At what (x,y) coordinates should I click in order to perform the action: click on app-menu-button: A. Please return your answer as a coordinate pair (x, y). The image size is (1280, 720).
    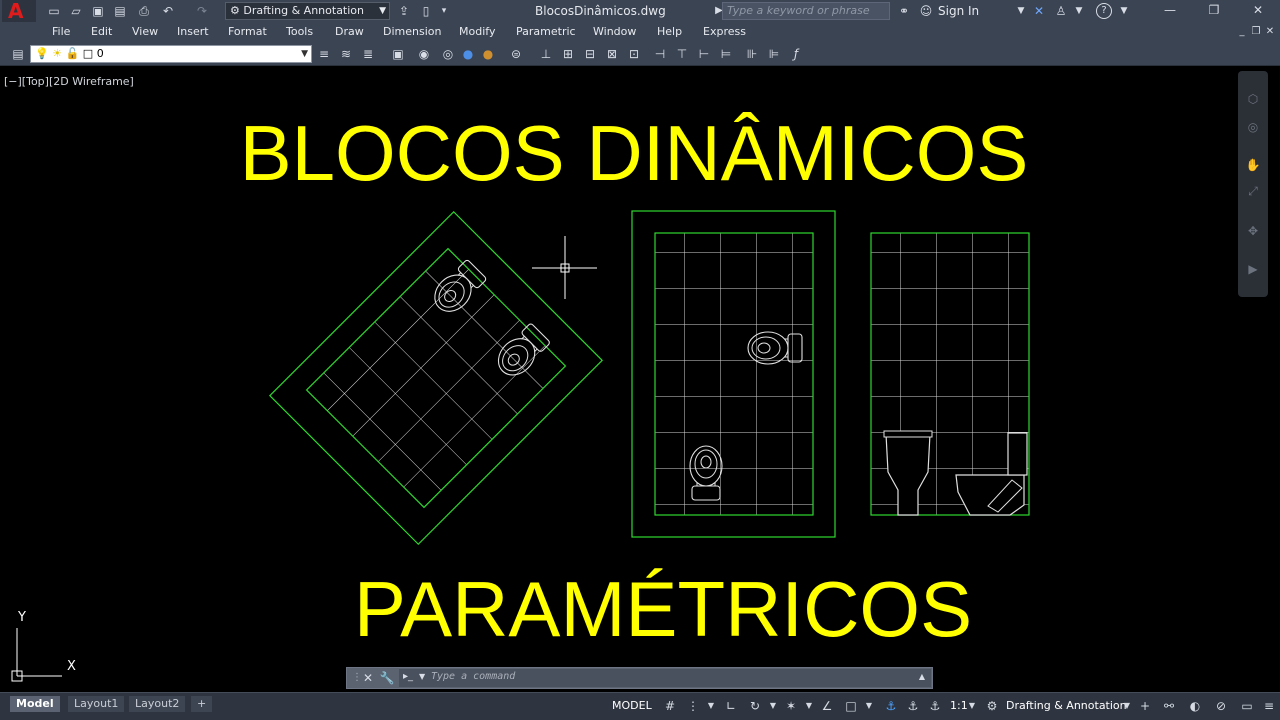
    Looking at the image, I should click on (19, 11).